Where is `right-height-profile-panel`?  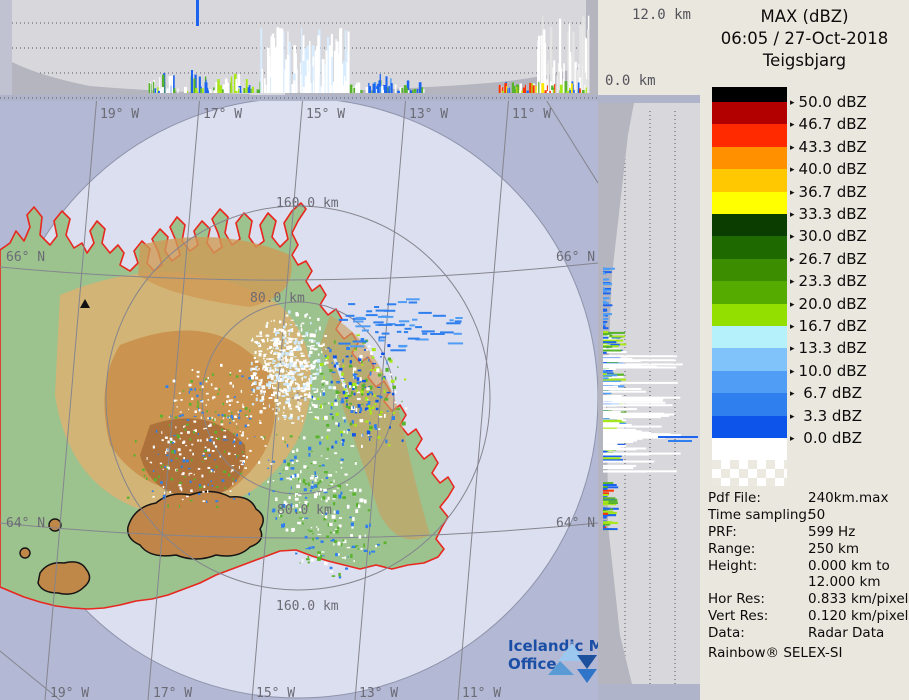
right-height-profile-panel is located at coordinates (649, 397).